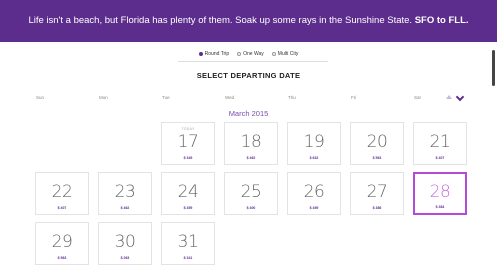 The height and width of the screenshot is (265, 497). I want to click on date-number: 18, so click(251, 142).